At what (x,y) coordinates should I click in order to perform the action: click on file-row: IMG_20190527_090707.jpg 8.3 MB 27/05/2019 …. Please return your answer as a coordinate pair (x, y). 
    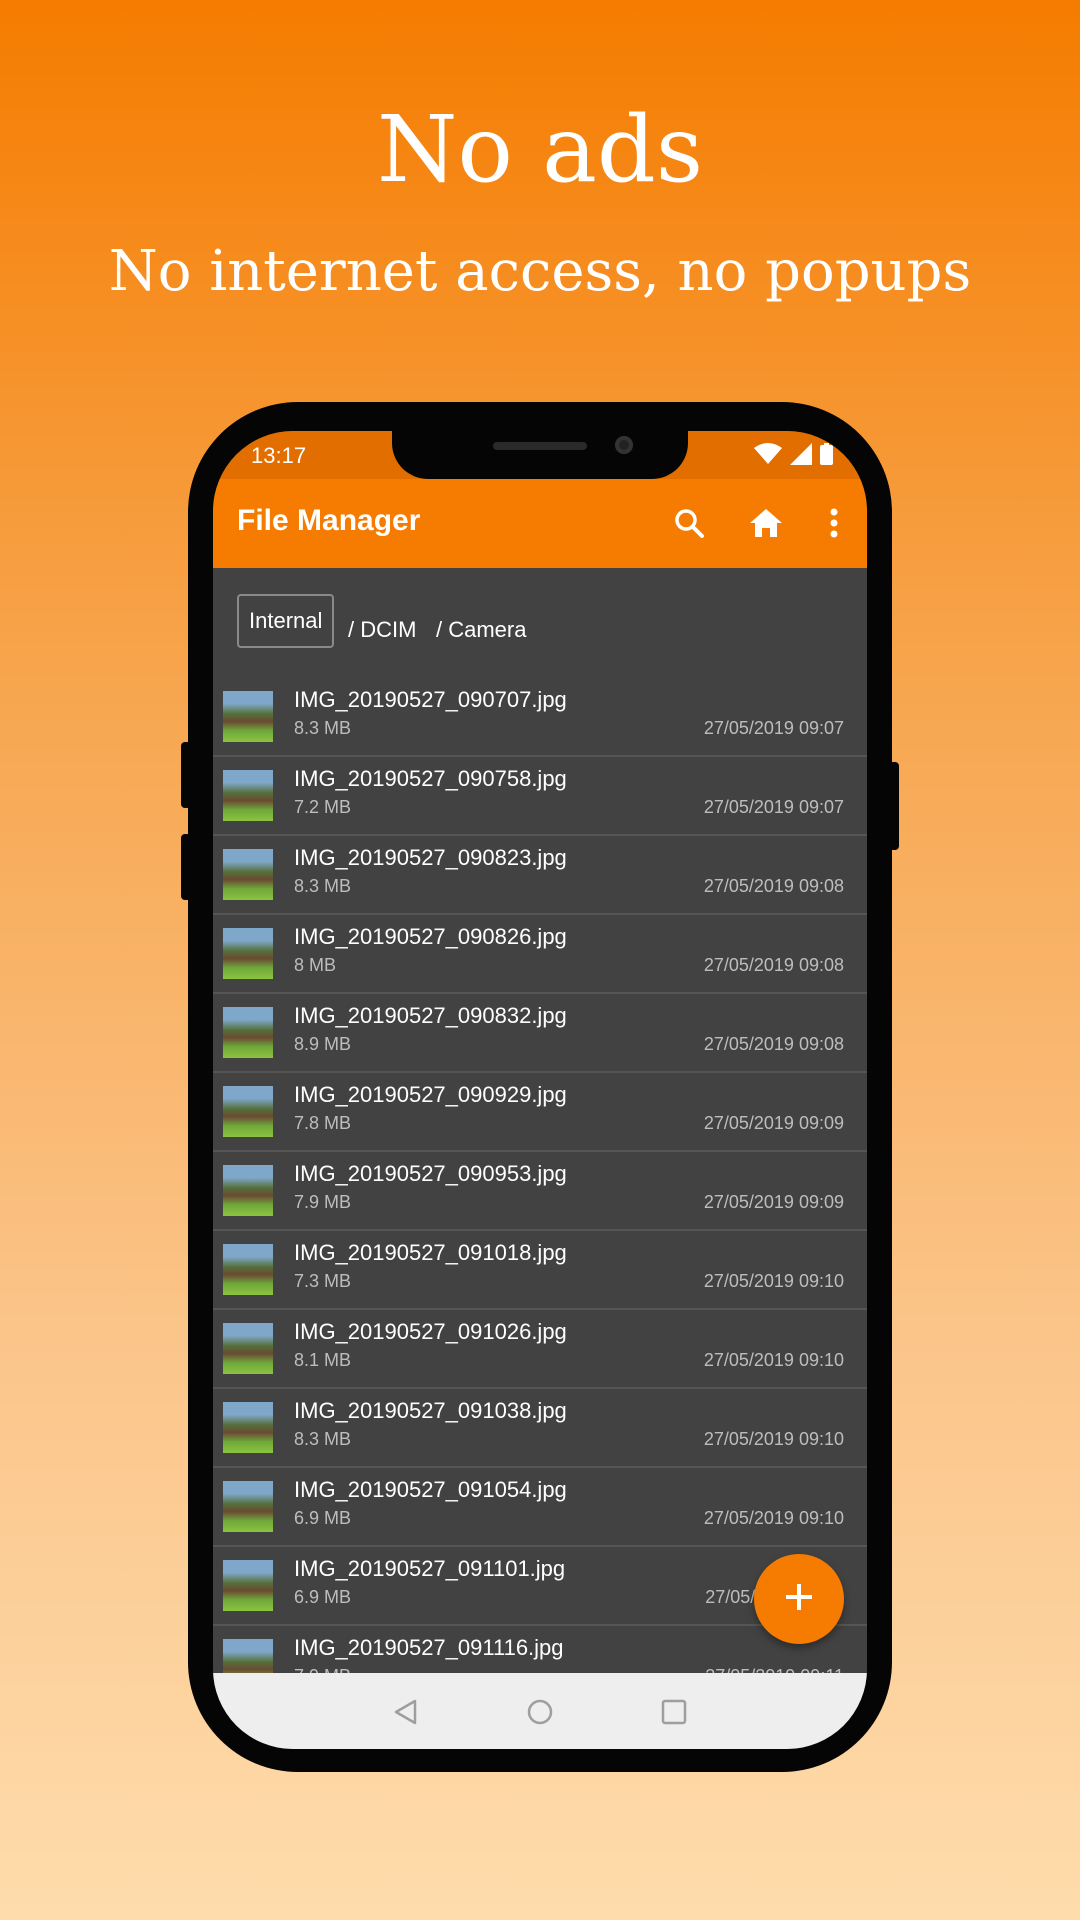
    Looking at the image, I should click on (540, 717).